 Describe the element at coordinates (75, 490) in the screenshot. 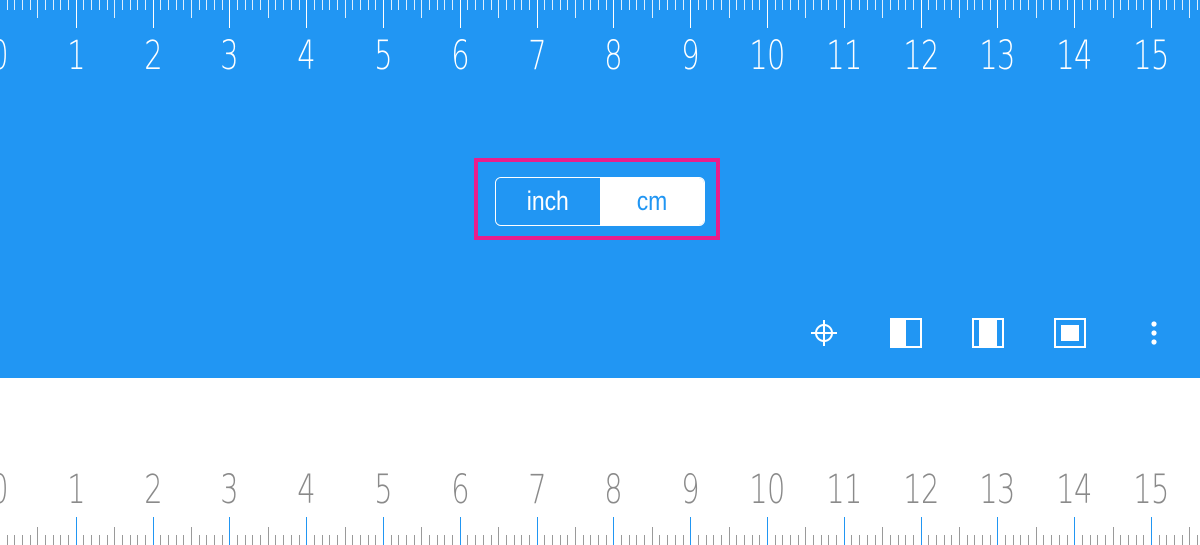

I see `bottom-number-1: 1` at that location.